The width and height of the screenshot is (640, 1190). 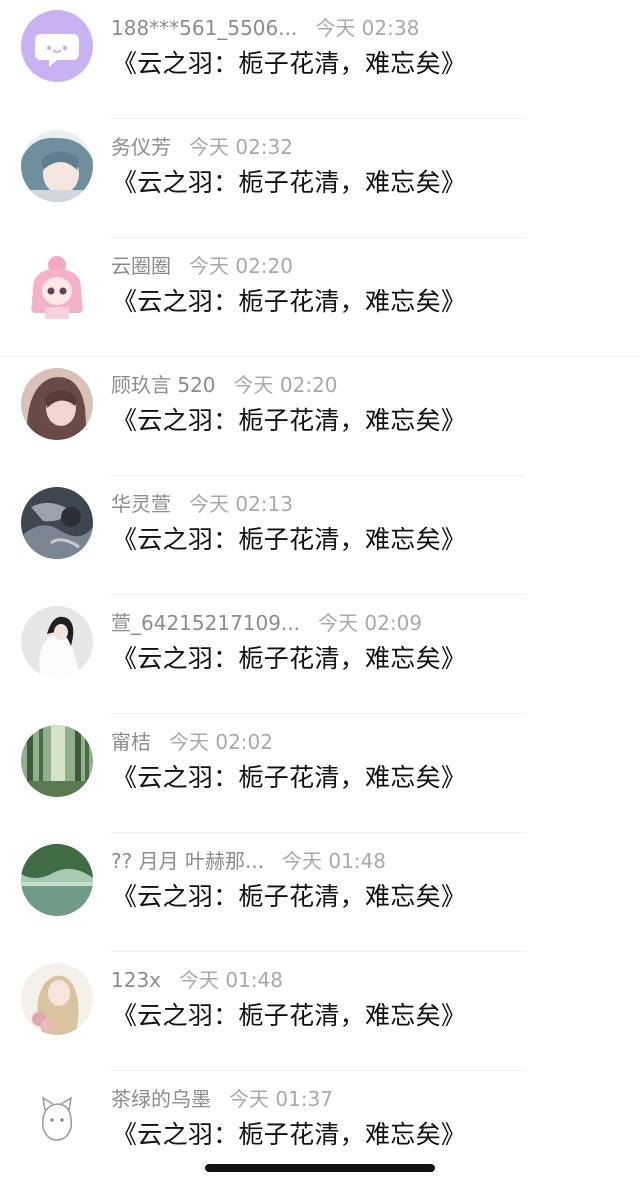 I want to click on message-meta: 123x 今天 01:48, so click(x=197, y=980).